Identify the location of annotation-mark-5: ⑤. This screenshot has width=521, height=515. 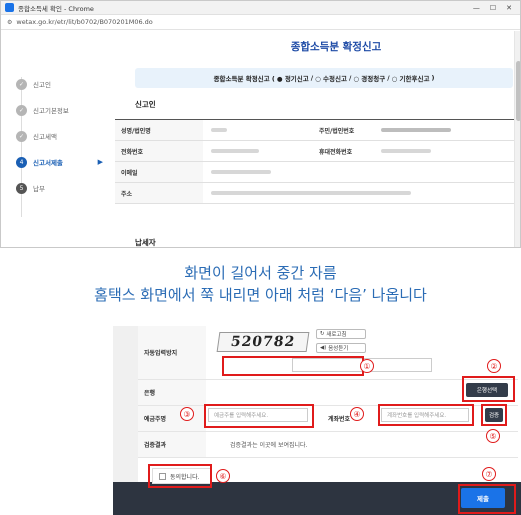
(493, 436).